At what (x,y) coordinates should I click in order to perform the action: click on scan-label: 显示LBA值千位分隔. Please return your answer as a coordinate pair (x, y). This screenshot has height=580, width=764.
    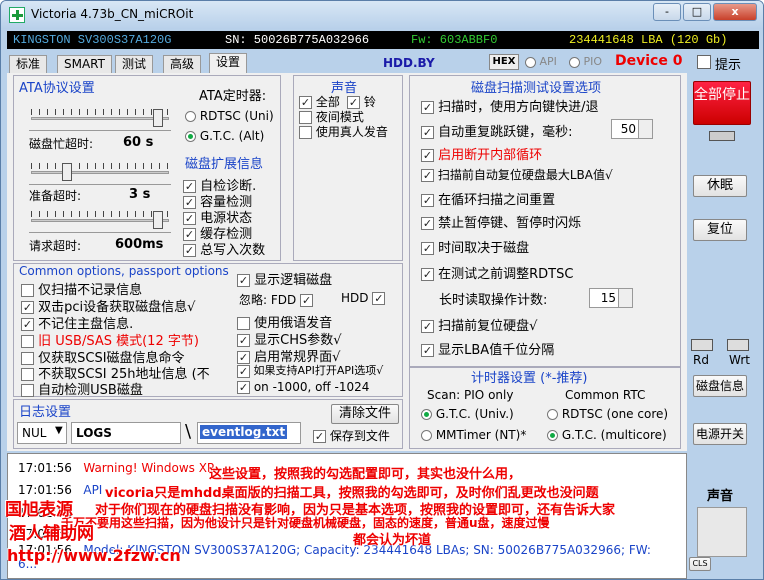
    Looking at the image, I should click on (496, 350).